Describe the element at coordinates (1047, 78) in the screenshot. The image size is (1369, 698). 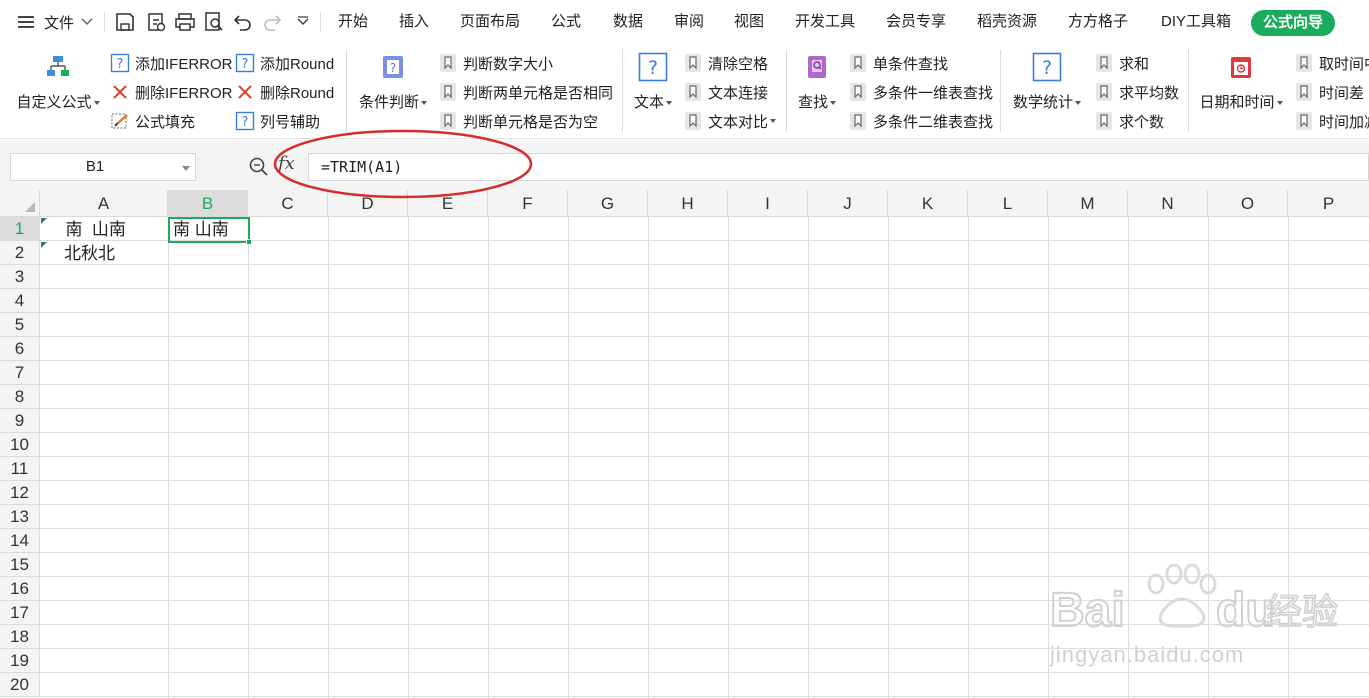
I see `math-stats-button: ? 数学统计` at that location.